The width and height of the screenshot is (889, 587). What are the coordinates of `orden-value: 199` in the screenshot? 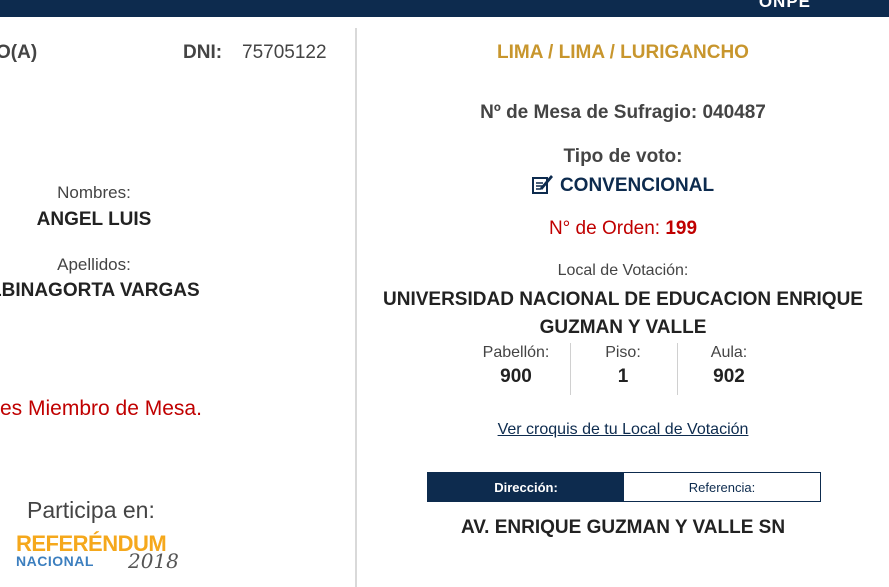 It's located at (681, 228).